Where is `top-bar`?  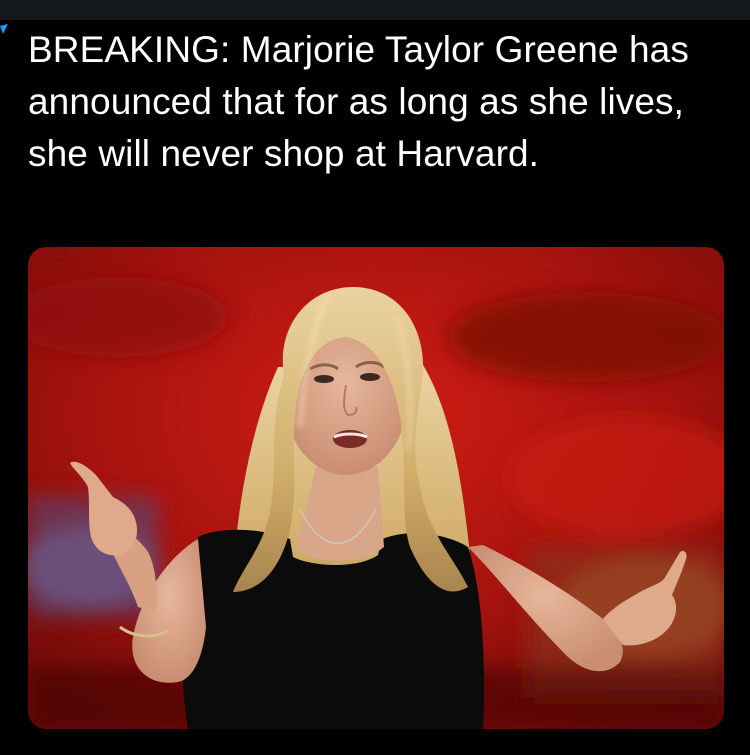 top-bar is located at coordinates (375, 10).